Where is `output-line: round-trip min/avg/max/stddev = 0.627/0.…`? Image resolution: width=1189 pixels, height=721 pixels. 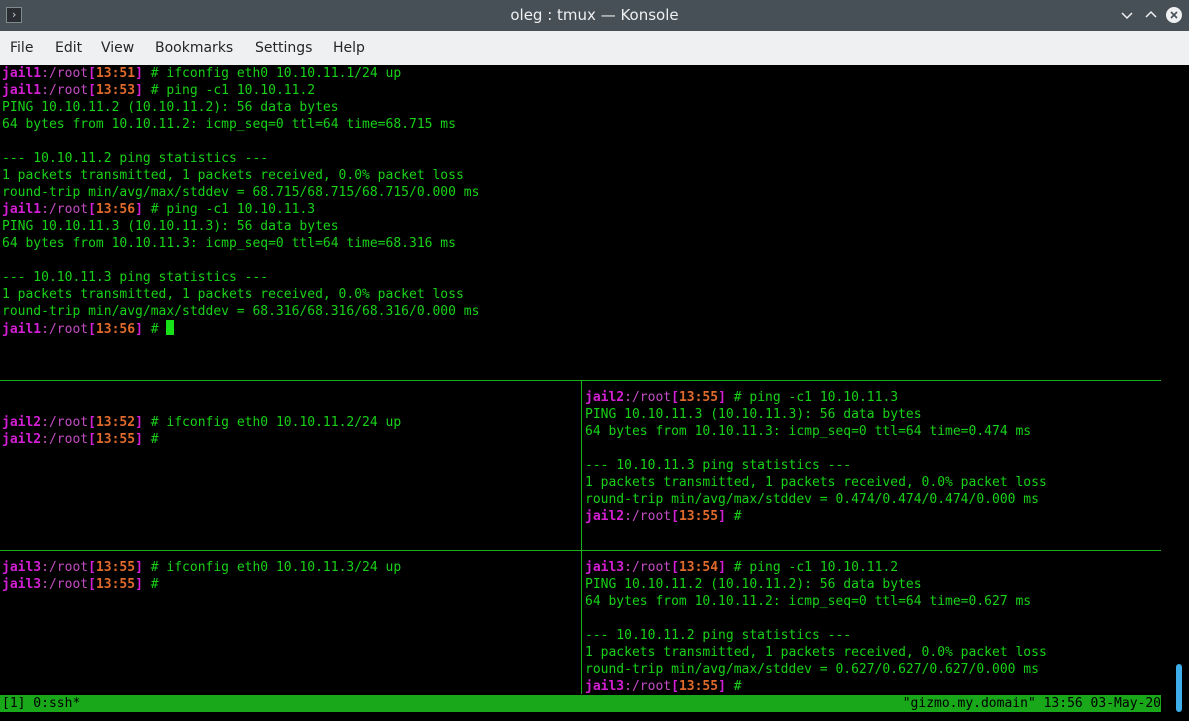 output-line: round-trip min/avg/max/stddev = 0.627/0.… is located at coordinates (812, 669).